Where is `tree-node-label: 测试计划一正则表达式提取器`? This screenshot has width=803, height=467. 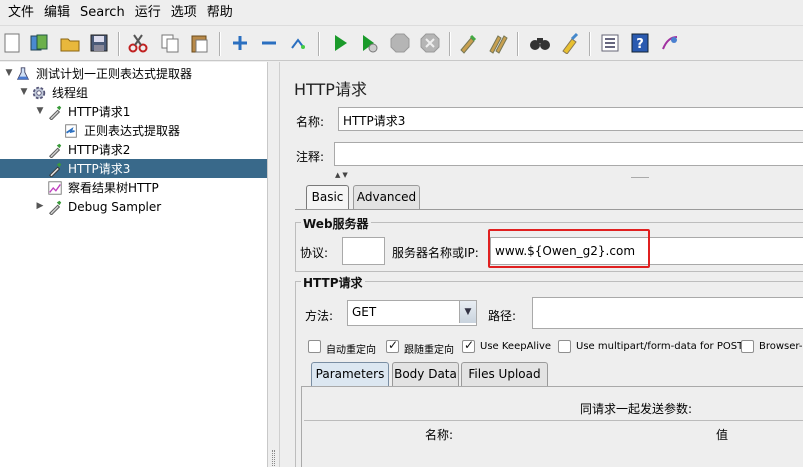 tree-node-label: 测试计划一正则表达式提取器 is located at coordinates (114, 74).